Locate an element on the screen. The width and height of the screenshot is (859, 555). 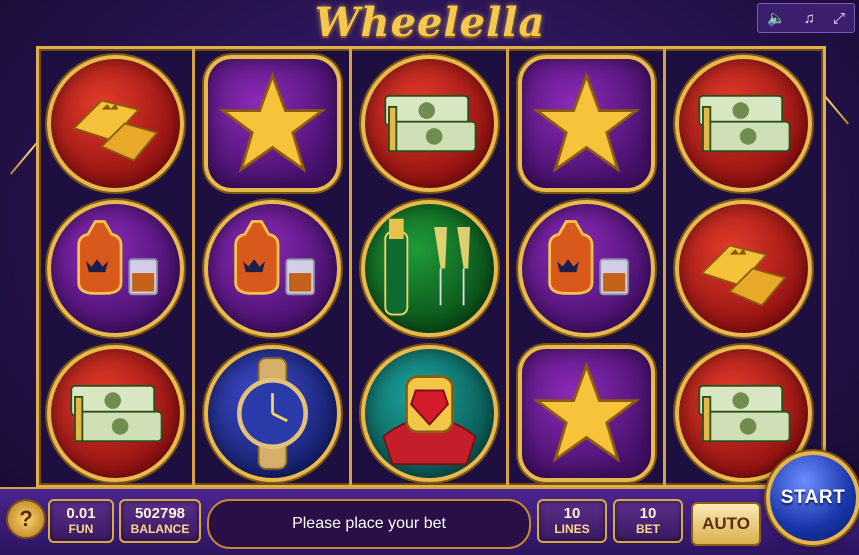
coin-value: 0.01 is located at coordinates (81, 513).